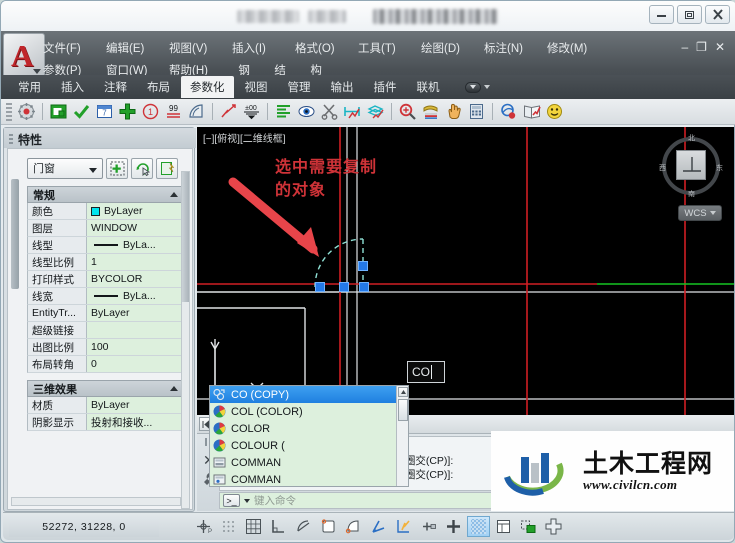  Describe the element at coordinates (719, 168) in the screenshot. I see `viewcube-label-east: 东` at that location.